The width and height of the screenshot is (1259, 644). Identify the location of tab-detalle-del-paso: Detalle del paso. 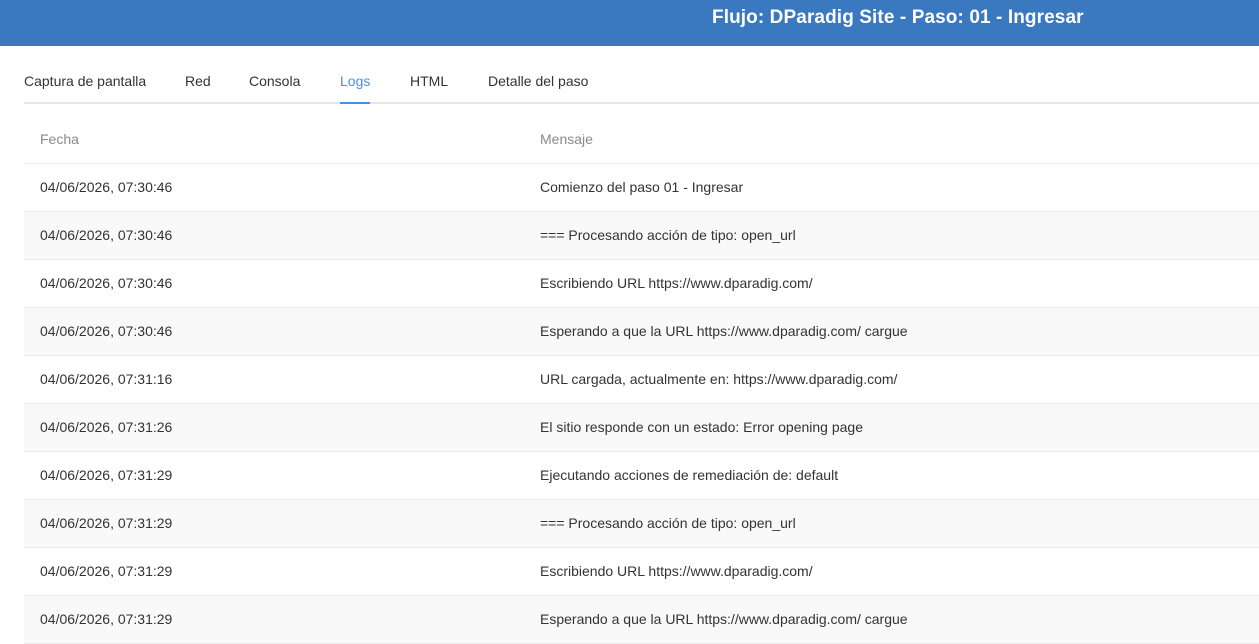
(538, 82).